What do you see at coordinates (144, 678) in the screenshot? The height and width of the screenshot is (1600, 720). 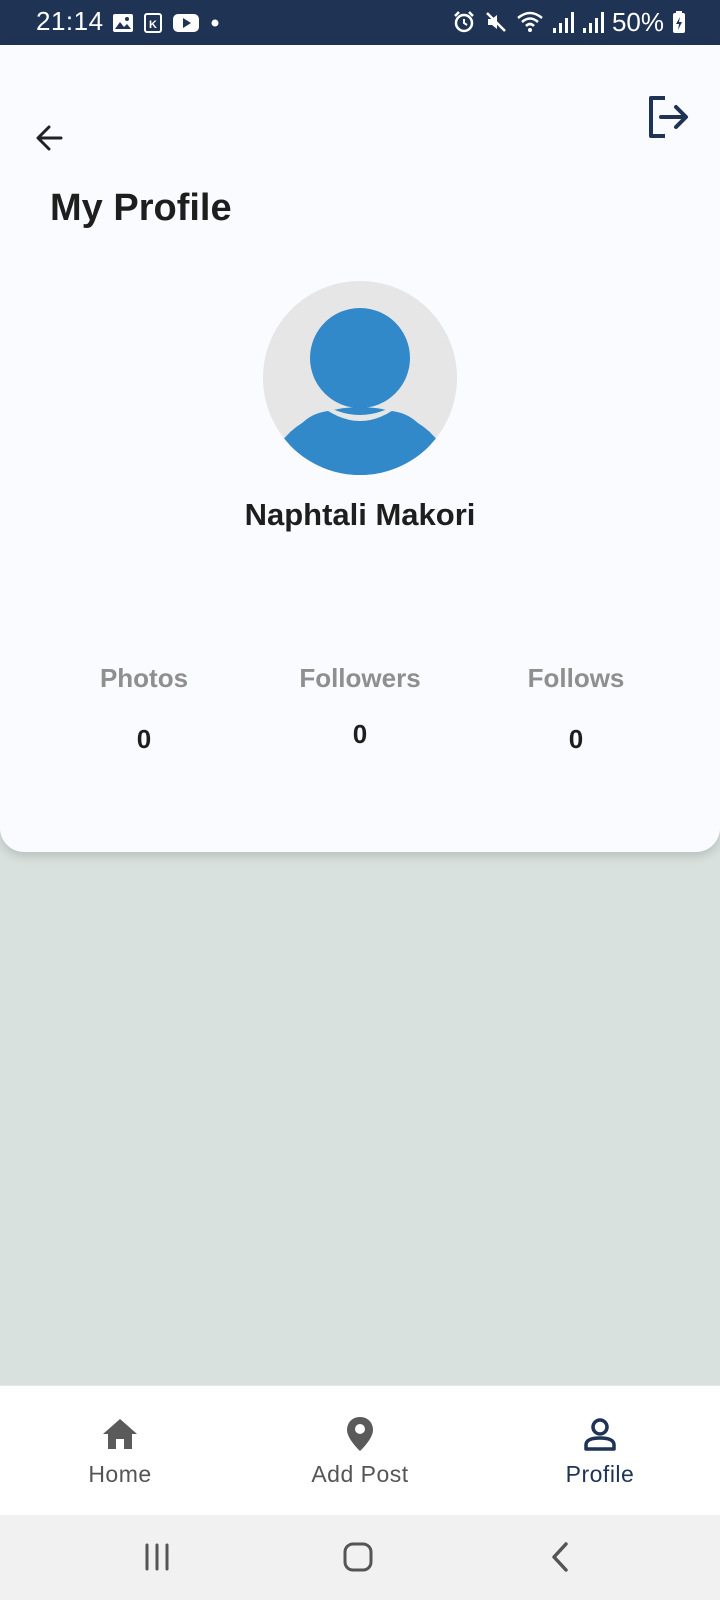 I see `stat-label: Photos` at bounding box center [144, 678].